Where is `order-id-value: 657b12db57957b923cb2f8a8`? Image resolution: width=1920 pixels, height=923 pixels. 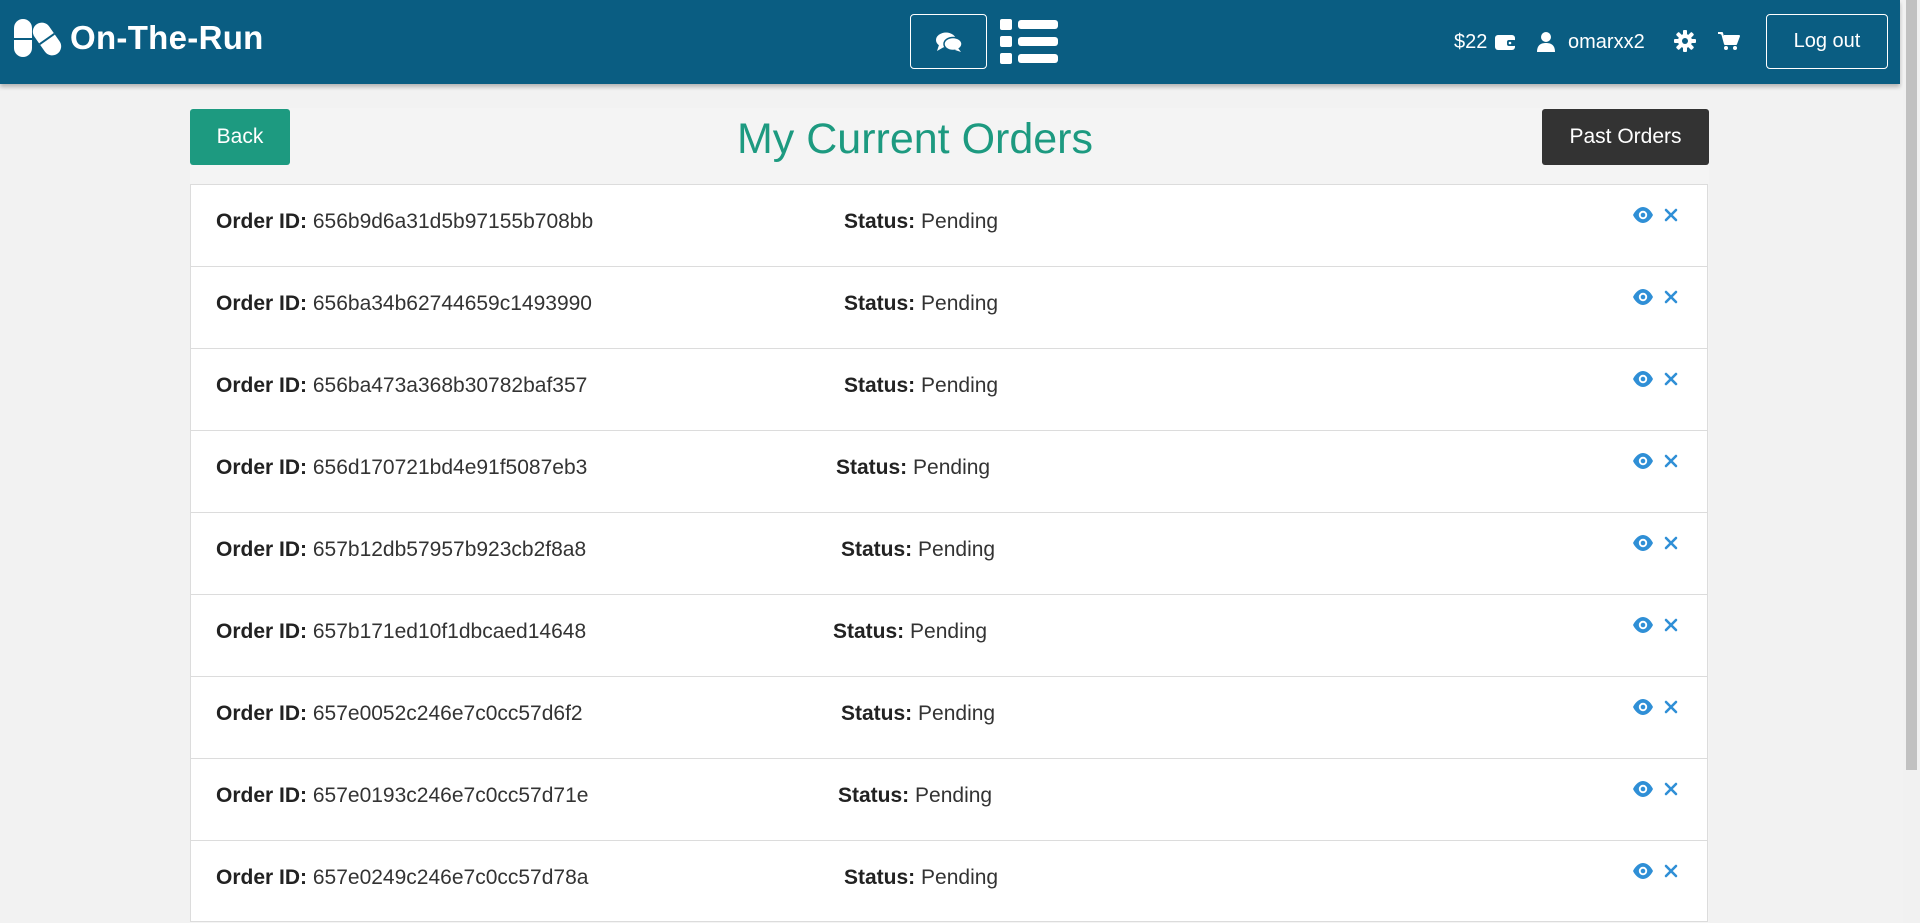
order-id-value: 657b12db57957b923cb2f8a8 is located at coordinates (449, 549).